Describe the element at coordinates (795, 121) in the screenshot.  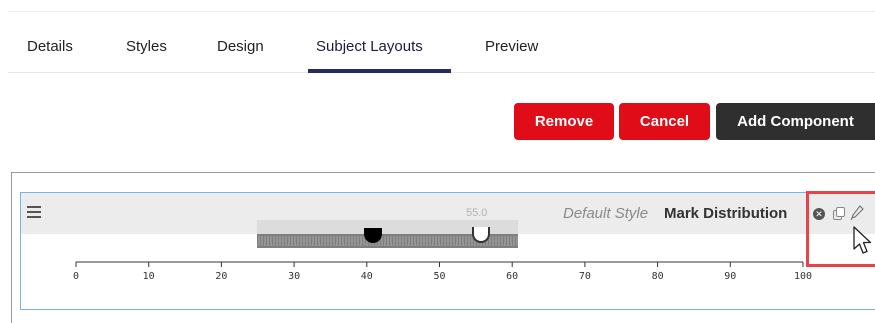
I see `add-component-button: Add Component` at that location.